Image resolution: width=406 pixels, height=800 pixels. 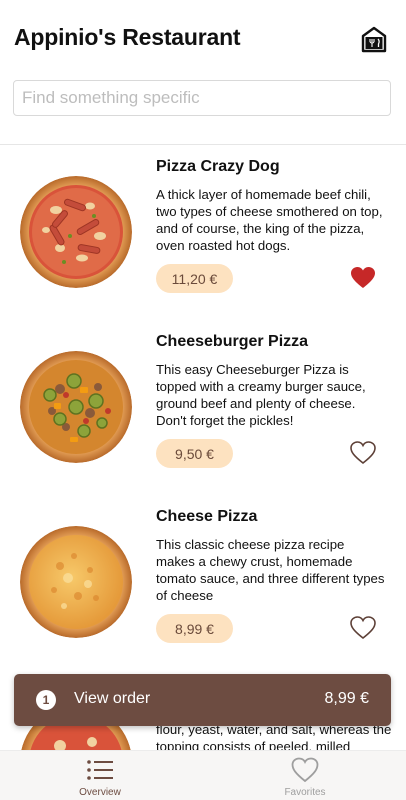 What do you see at coordinates (194, 453) in the screenshot?
I see `price-badge: 9,50 €` at bounding box center [194, 453].